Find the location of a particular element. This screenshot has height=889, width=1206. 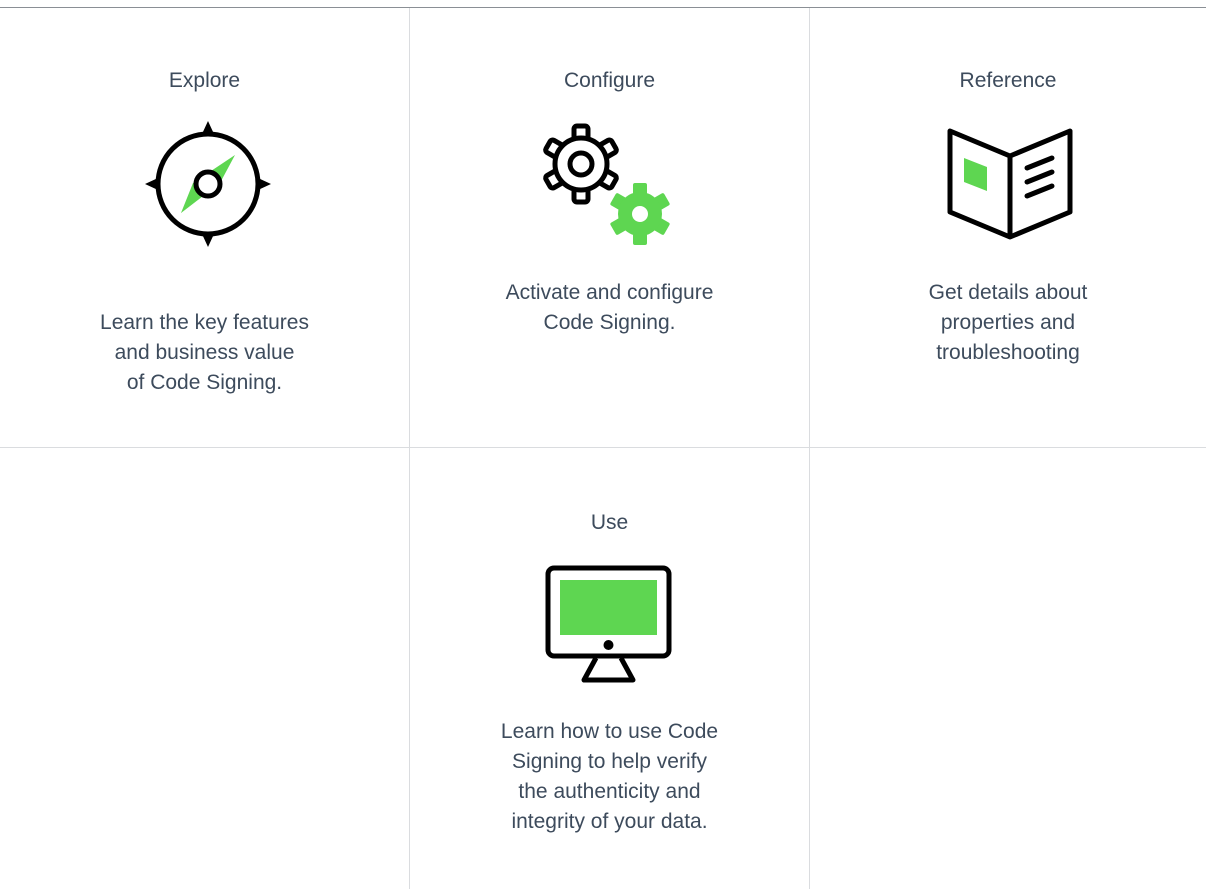

monitor-icon is located at coordinates (608, 624).